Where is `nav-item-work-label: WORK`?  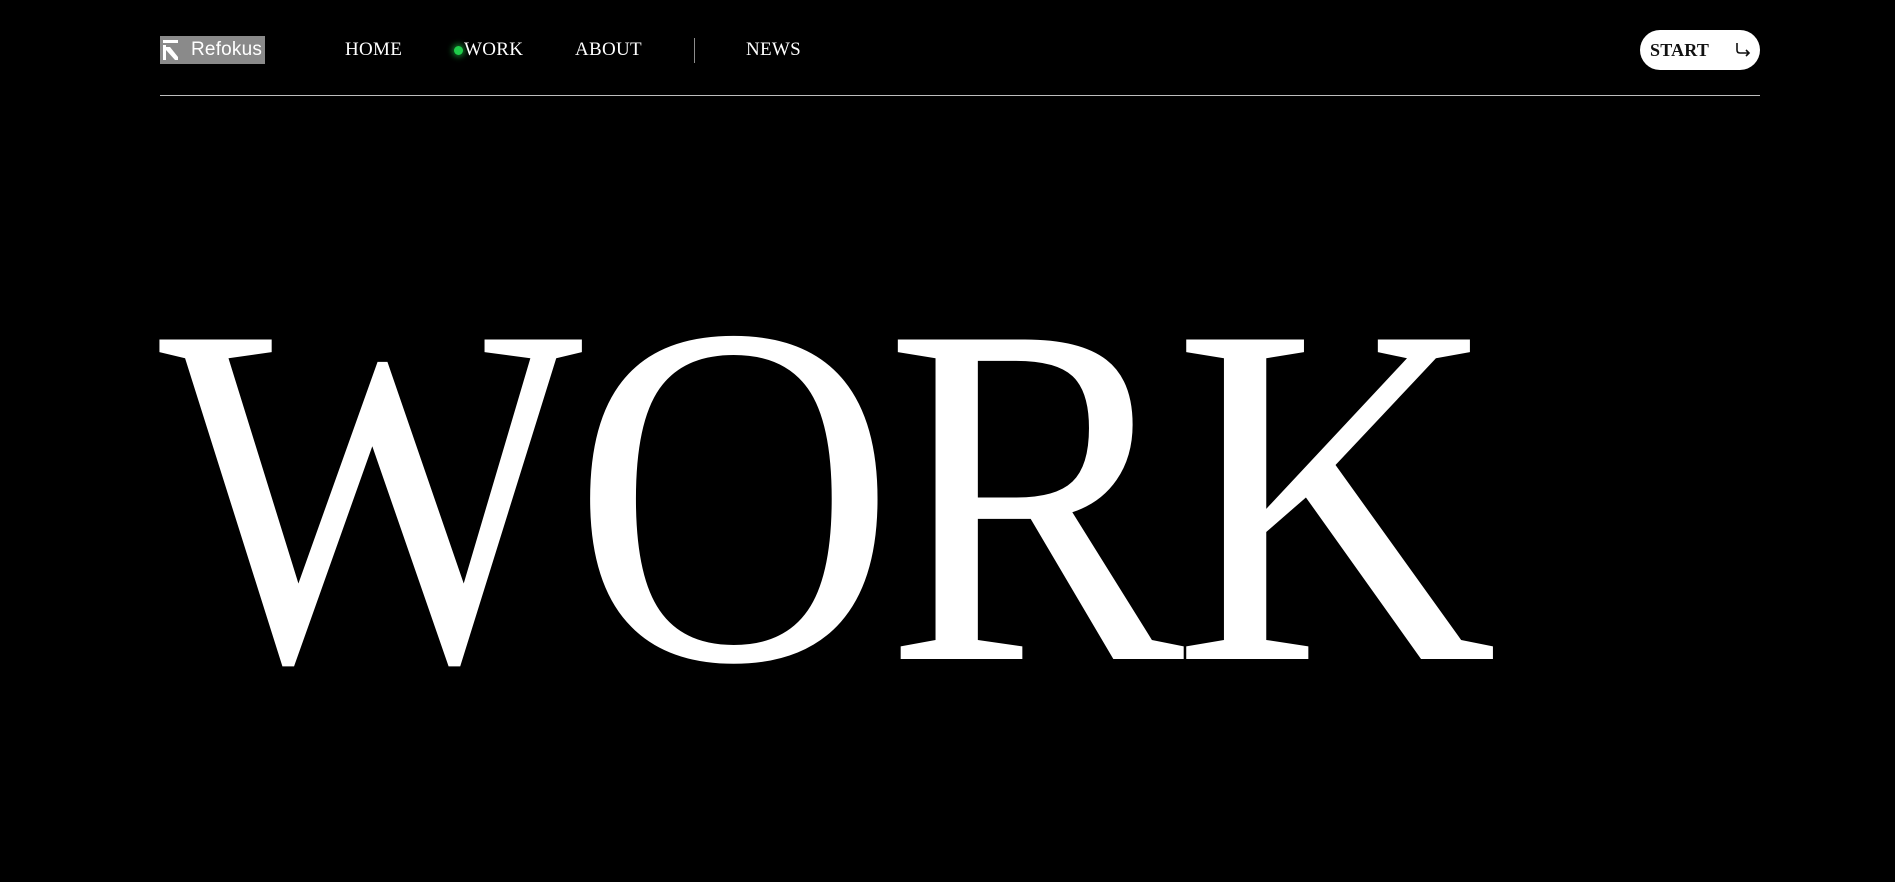
nav-item-work-label: WORK is located at coordinates (494, 49).